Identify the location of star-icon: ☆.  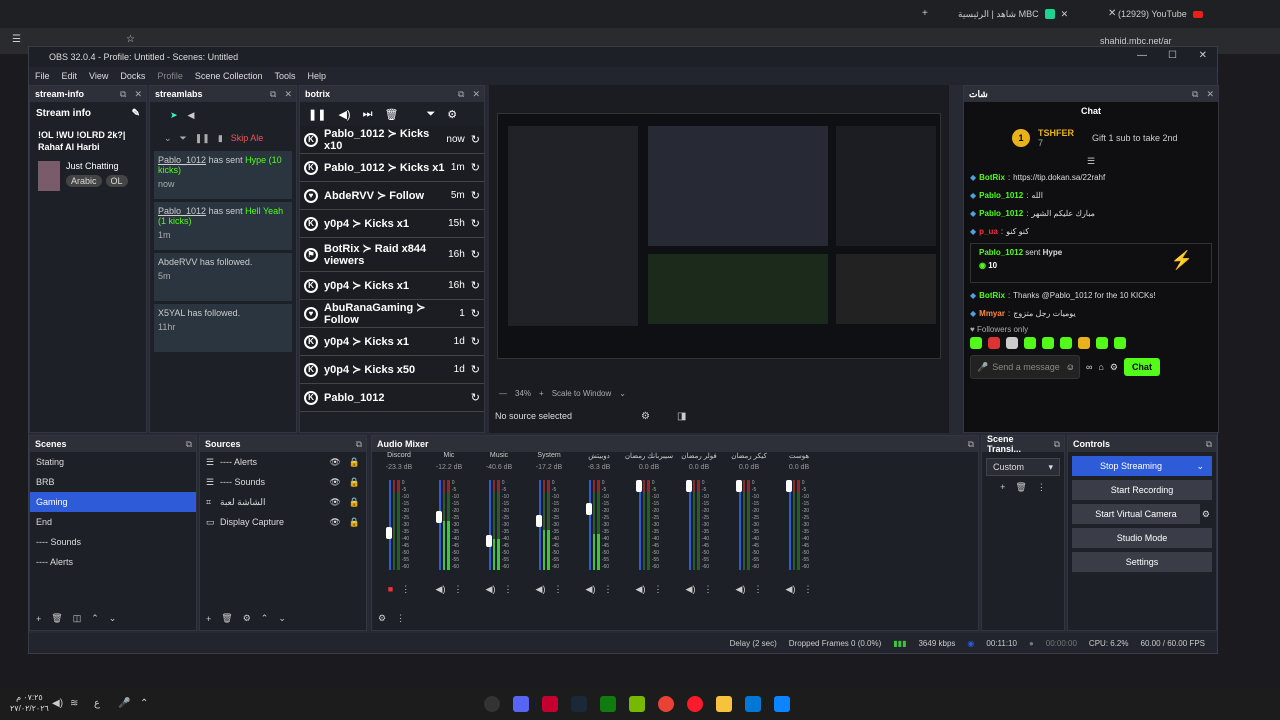
(130, 39).